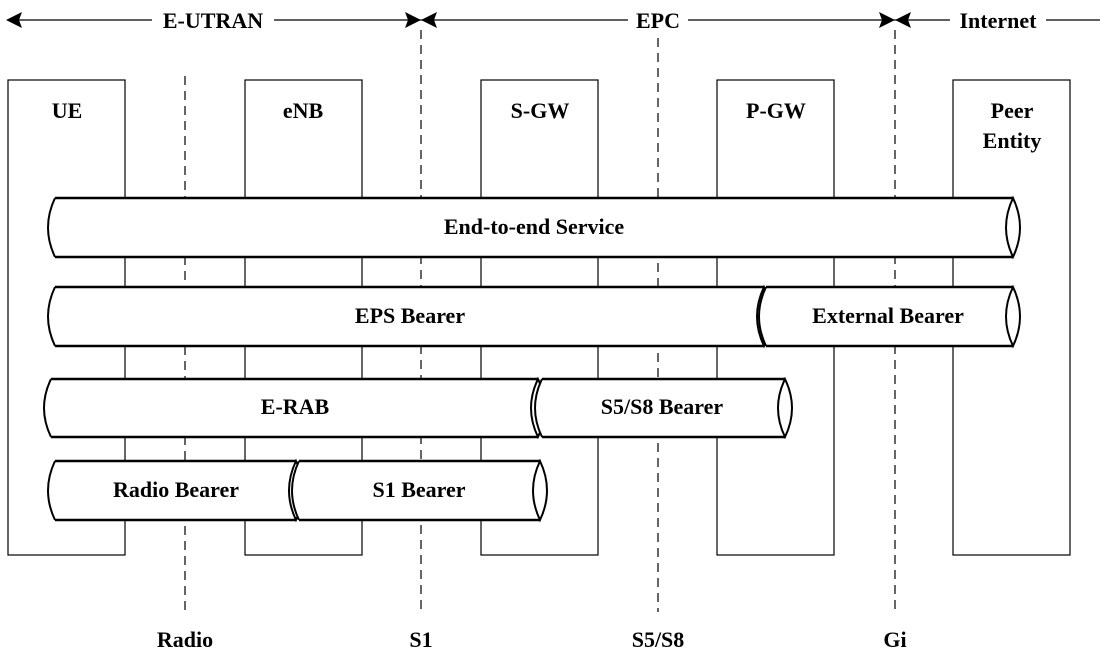  What do you see at coordinates (176, 489) in the screenshot?
I see `bearer-label-radio-bearer: Radio Bearer` at bounding box center [176, 489].